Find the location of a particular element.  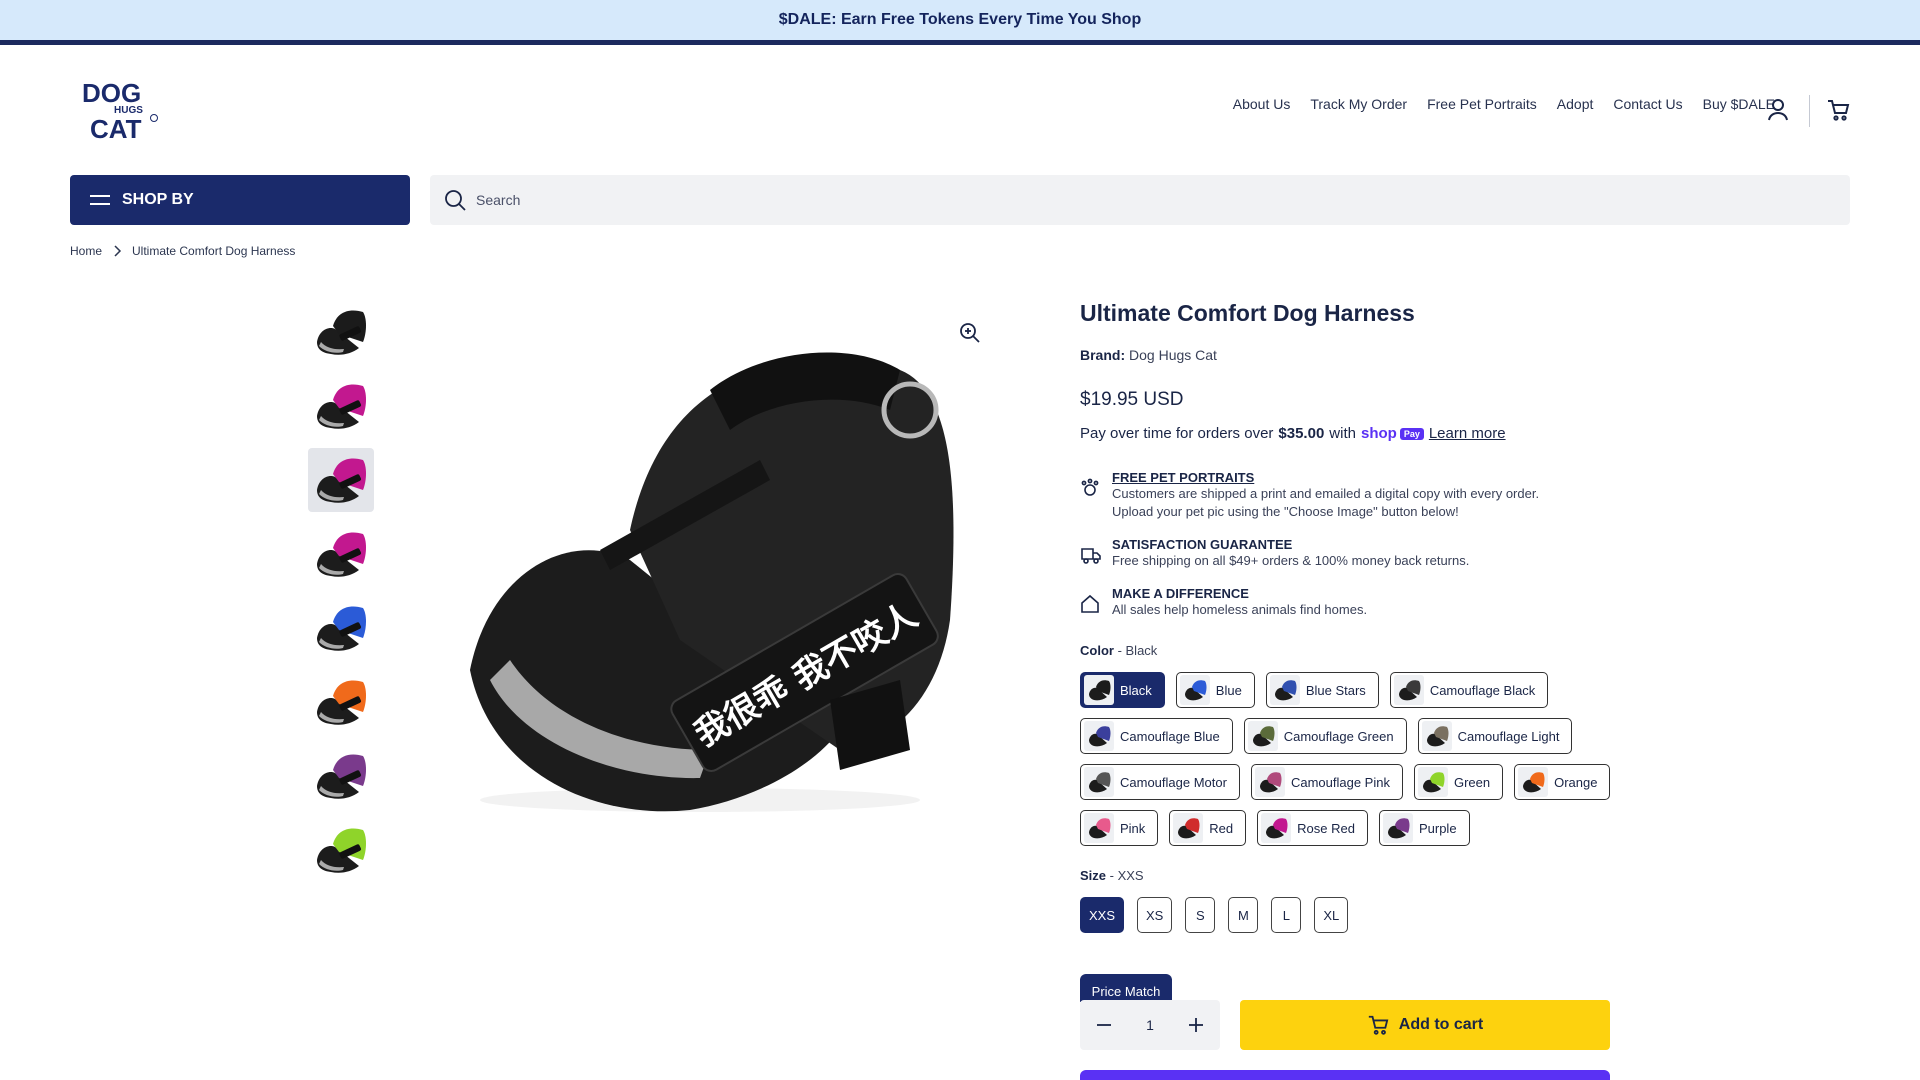

color-swatch: Camouflage Pink is located at coordinates (1326, 782).